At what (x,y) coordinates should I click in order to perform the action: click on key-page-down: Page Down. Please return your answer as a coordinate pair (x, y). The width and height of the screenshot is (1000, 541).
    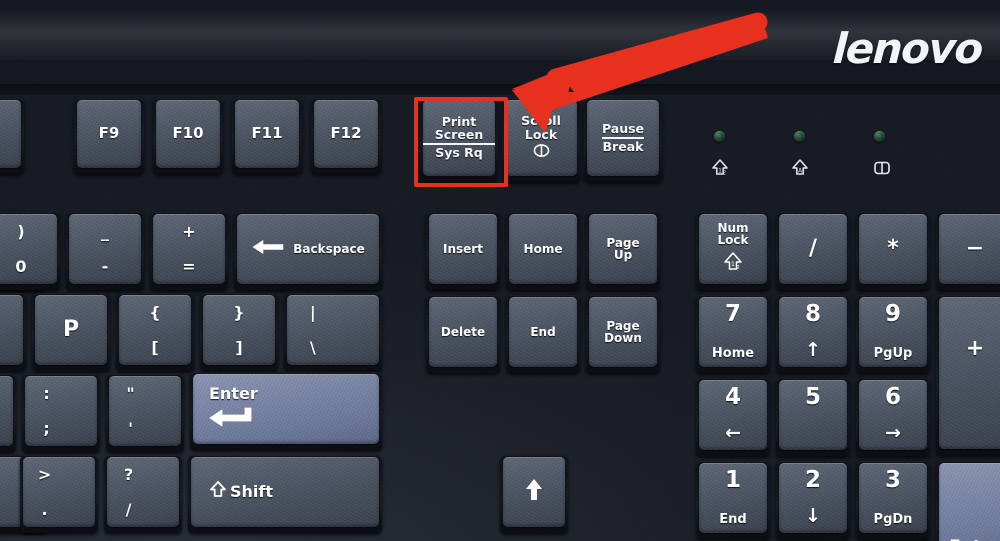
    Looking at the image, I should click on (623, 334).